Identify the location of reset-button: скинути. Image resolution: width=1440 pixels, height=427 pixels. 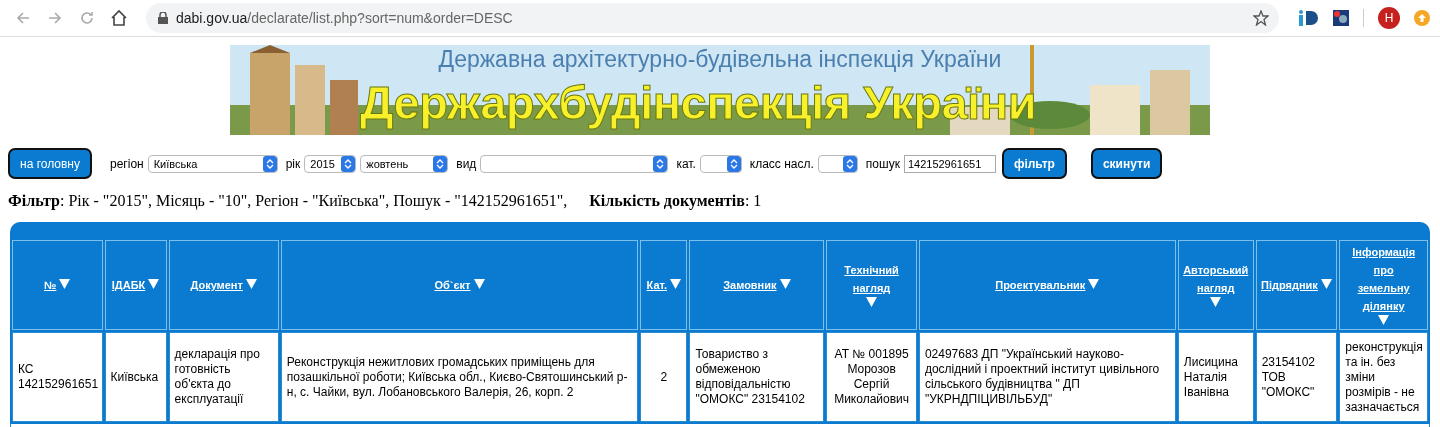
(1126, 163).